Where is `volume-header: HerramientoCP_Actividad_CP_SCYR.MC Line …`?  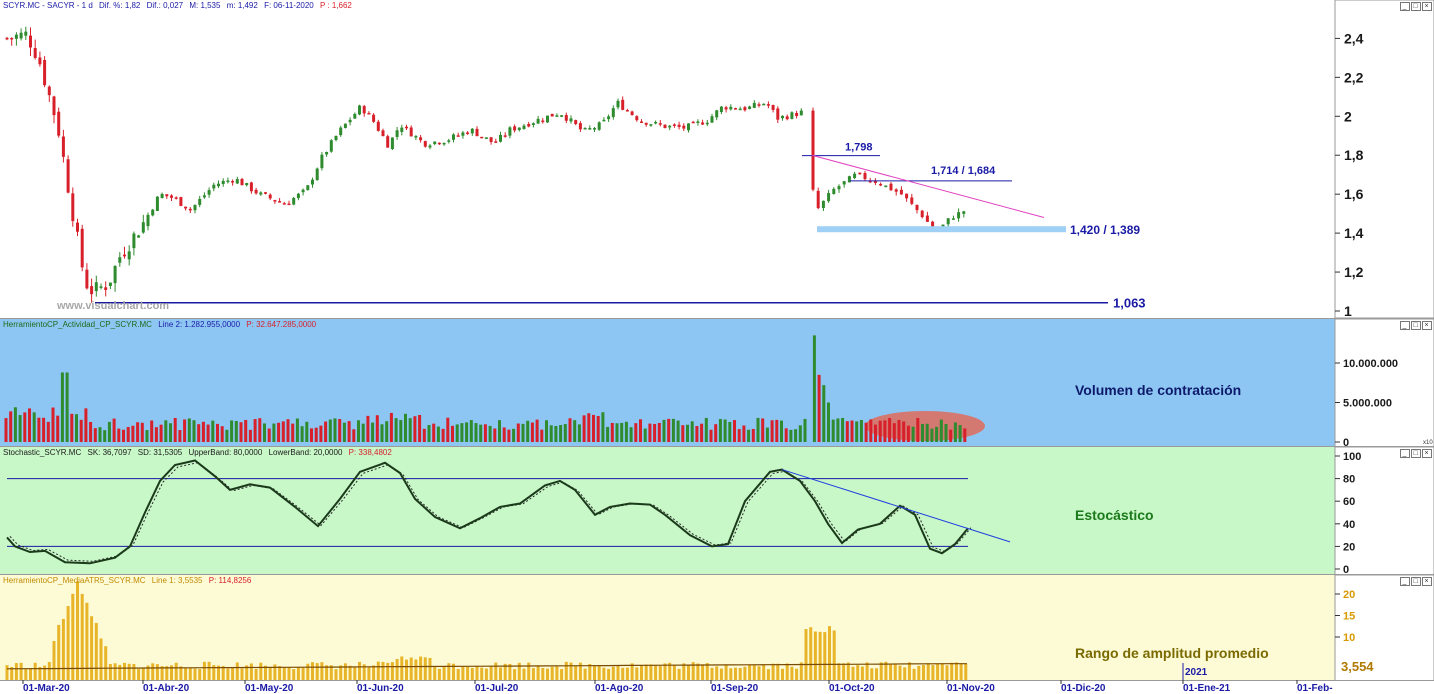
volume-header: HerramientoCP_Actividad_CP_SCYR.MC Line … is located at coordinates (161, 325).